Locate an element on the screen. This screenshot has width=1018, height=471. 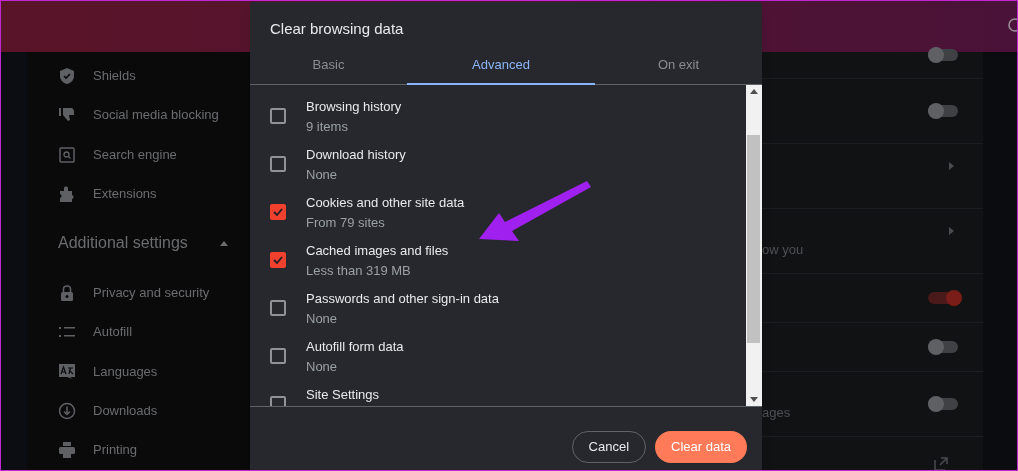
sidebar-item: Autofill is located at coordinates (113, 332).